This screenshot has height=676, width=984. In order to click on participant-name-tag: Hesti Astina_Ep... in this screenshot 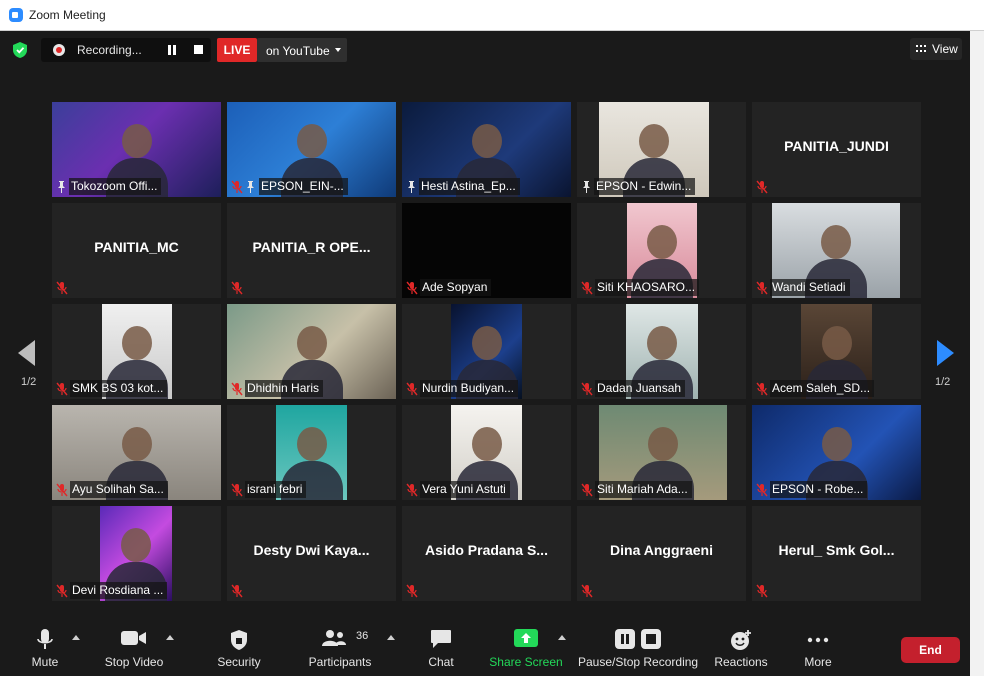, I will do `click(469, 186)`.